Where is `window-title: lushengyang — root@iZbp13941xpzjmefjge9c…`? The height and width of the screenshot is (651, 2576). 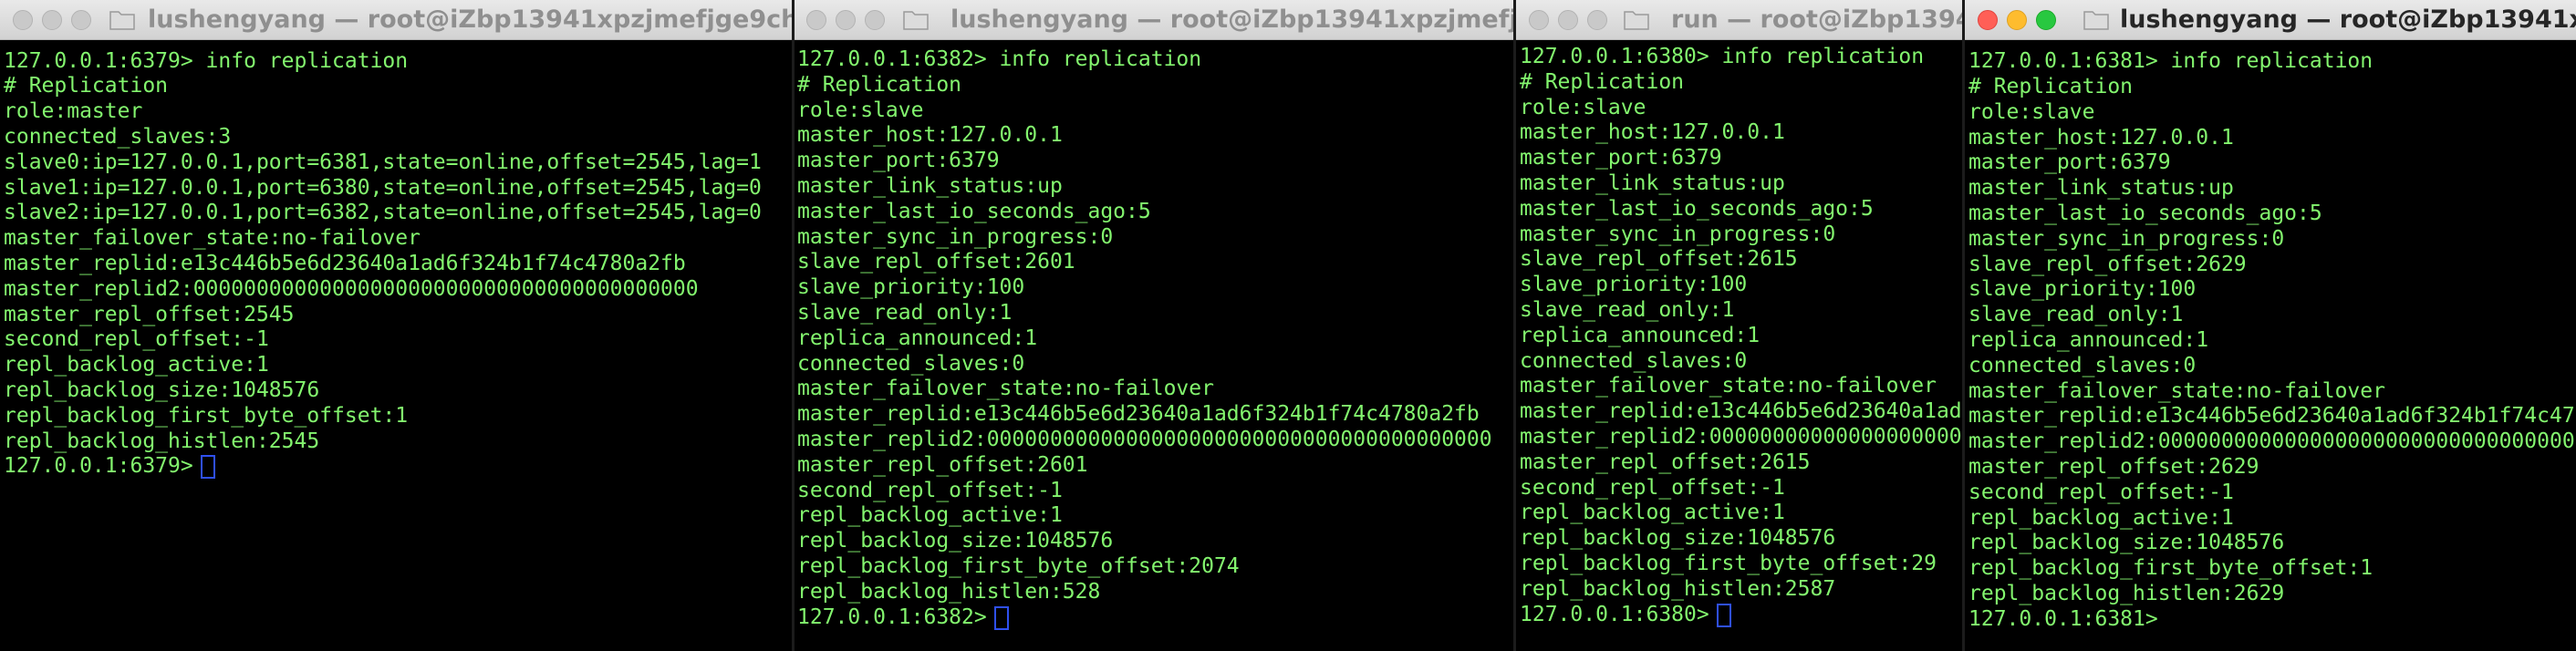 window-title: lushengyang — root@iZbp13941xpzjmefjge9c… is located at coordinates (1232, 19).